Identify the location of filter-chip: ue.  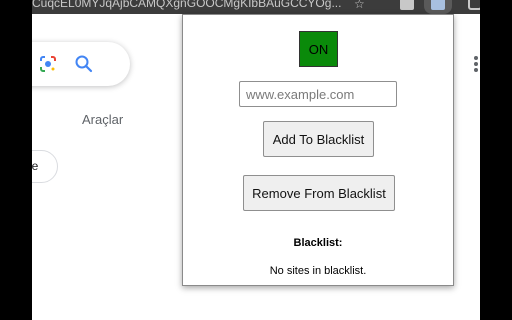
(45, 166).